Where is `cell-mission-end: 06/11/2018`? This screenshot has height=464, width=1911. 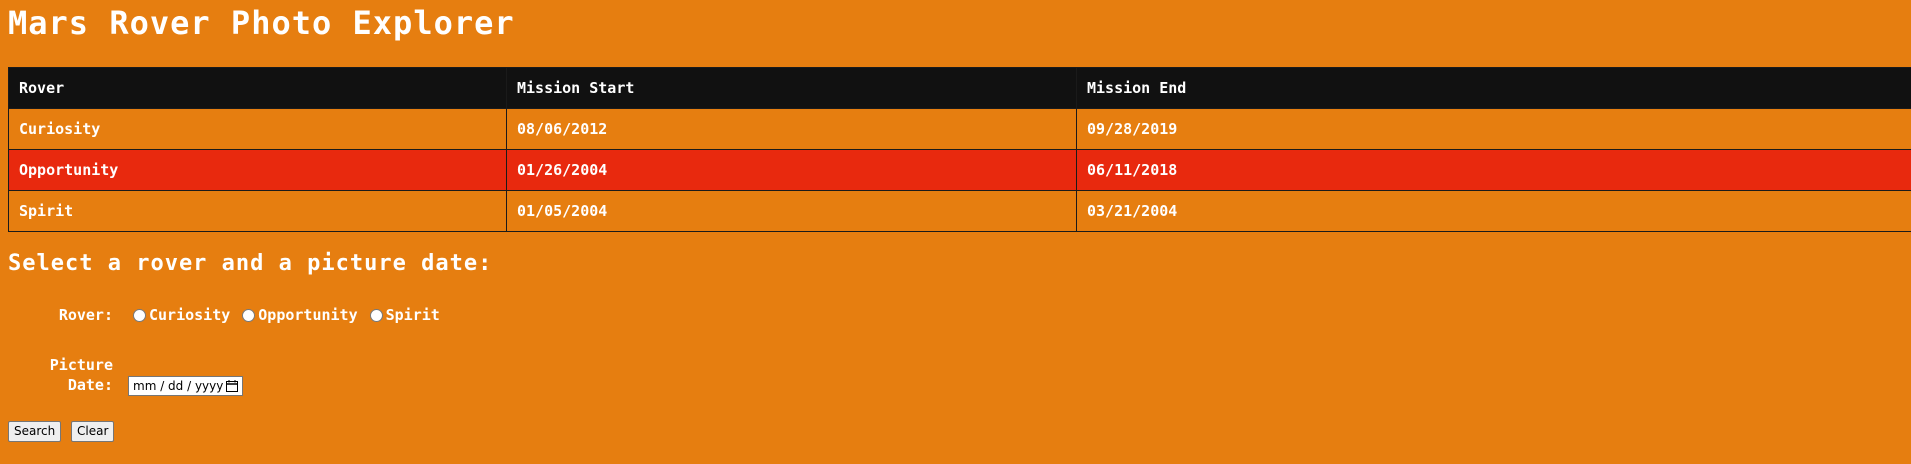 cell-mission-end: 06/11/2018 is located at coordinates (1493, 170).